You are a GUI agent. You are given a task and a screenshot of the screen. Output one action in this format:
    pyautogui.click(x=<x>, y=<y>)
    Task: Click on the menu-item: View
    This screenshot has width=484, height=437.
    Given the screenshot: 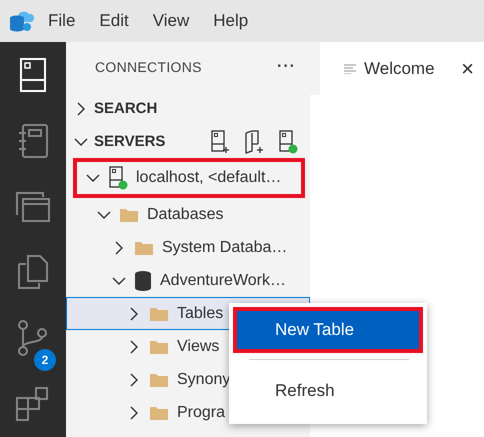 What is the action you would take?
    pyautogui.click(x=171, y=21)
    